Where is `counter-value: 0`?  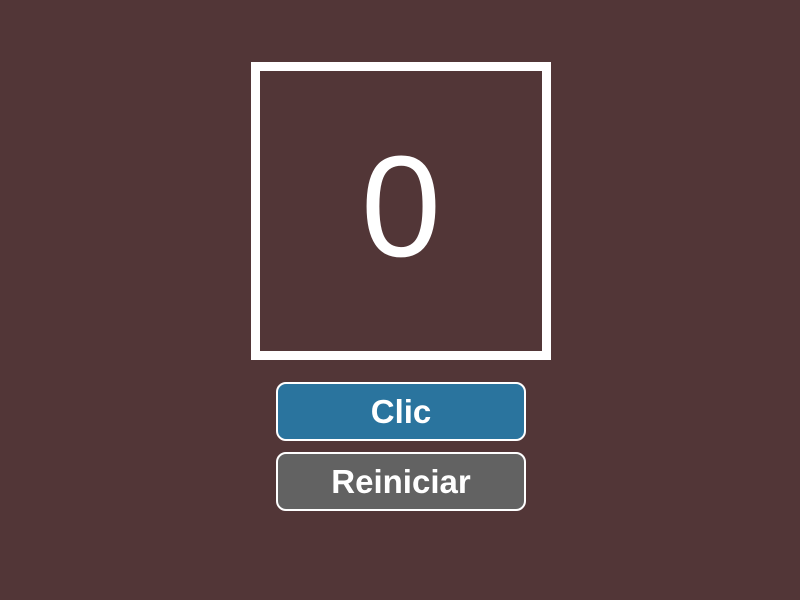 counter-value: 0 is located at coordinates (401, 206).